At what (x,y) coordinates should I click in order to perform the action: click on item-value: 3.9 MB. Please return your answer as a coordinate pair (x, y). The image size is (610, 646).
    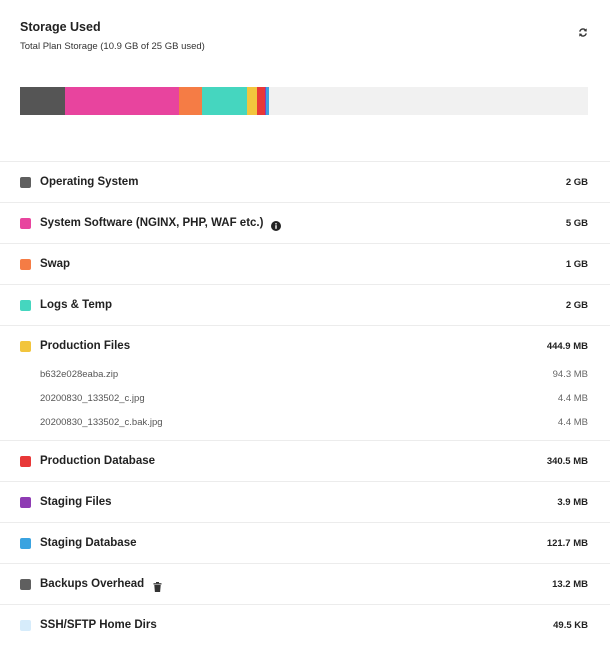
    Looking at the image, I should click on (572, 502).